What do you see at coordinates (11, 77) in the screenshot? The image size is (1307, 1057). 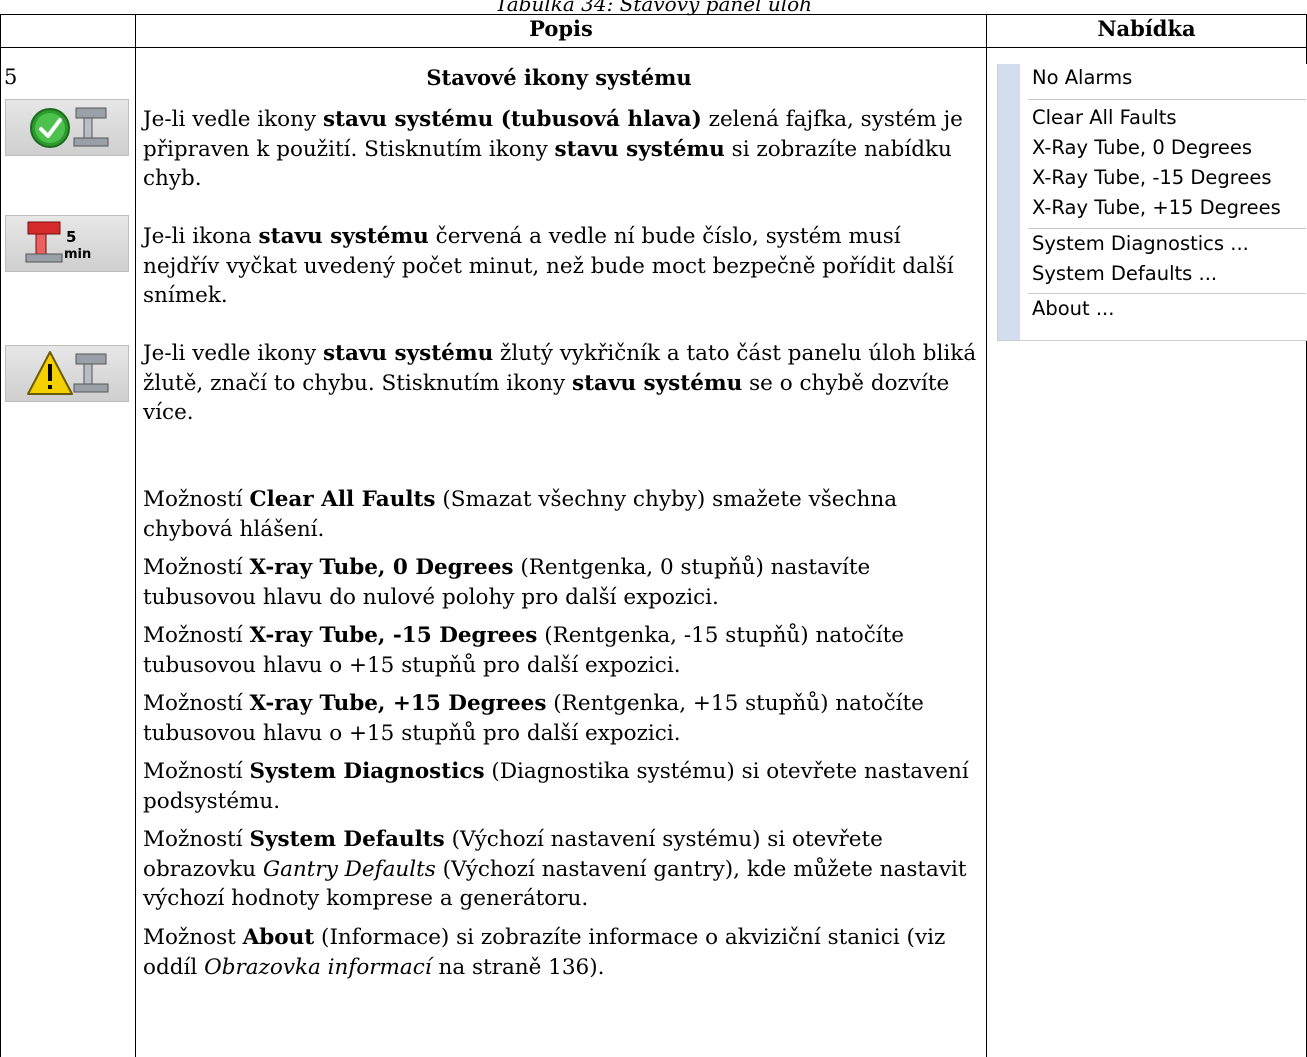 I see `row-number: 5` at bounding box center [11, 77].